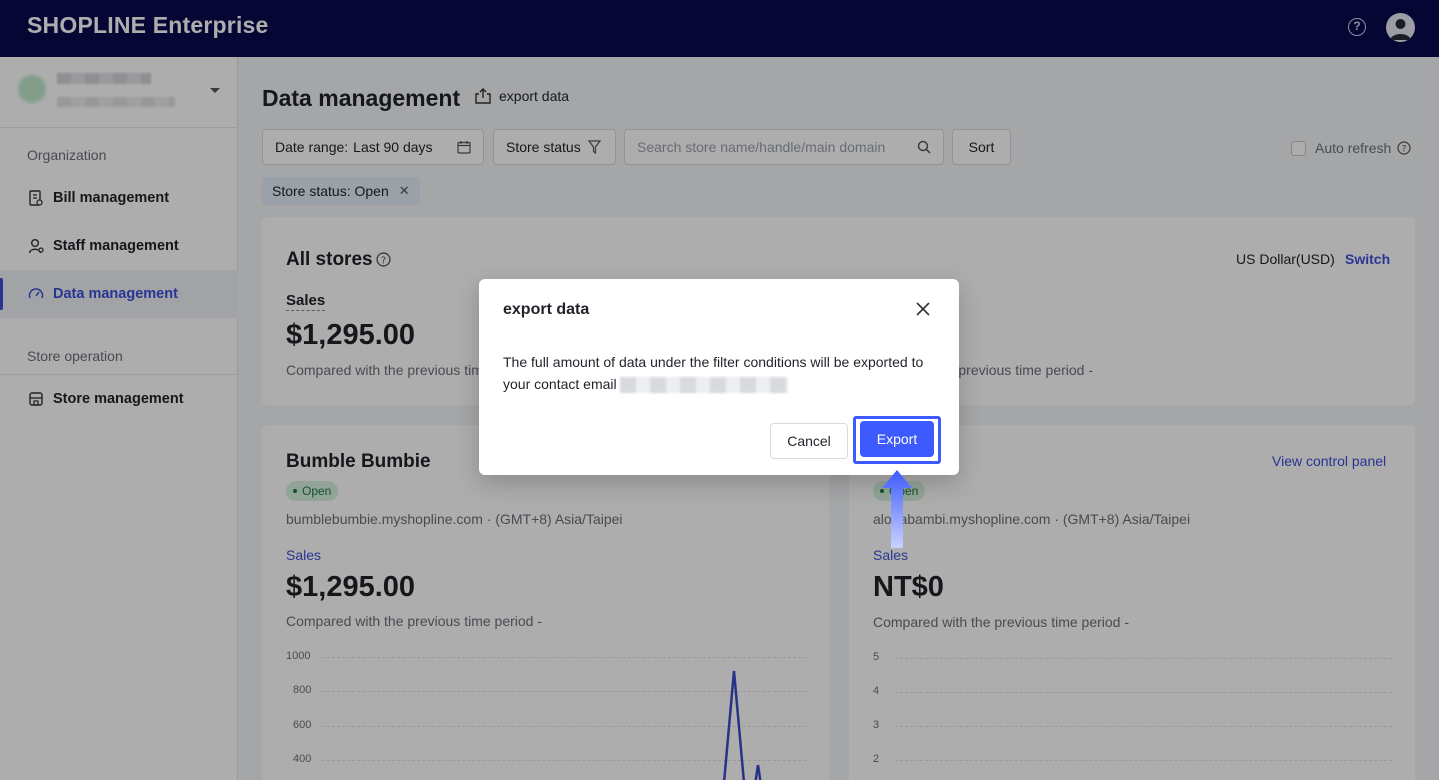 This screenshot has width=1439, height=780. I want to click on close-icon, so click(923, 309).